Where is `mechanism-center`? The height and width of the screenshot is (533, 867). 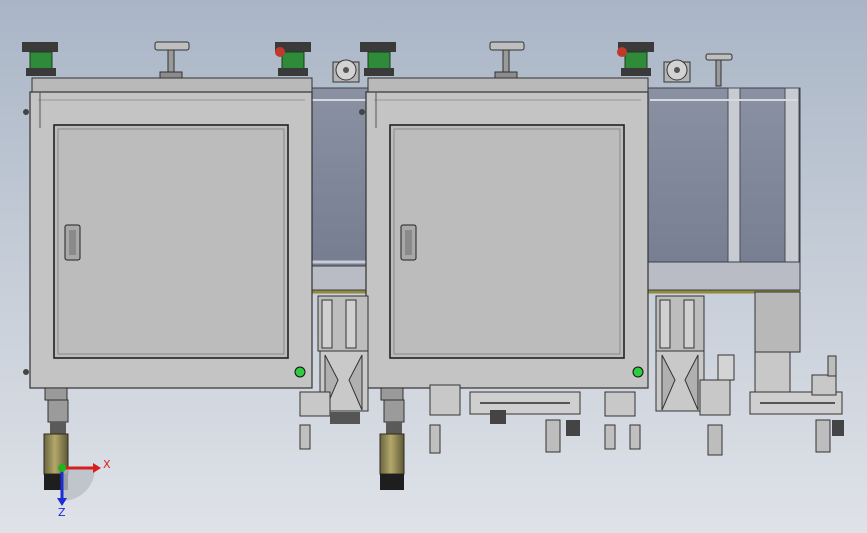
mechanism-center is located at coordinates (505, 419).